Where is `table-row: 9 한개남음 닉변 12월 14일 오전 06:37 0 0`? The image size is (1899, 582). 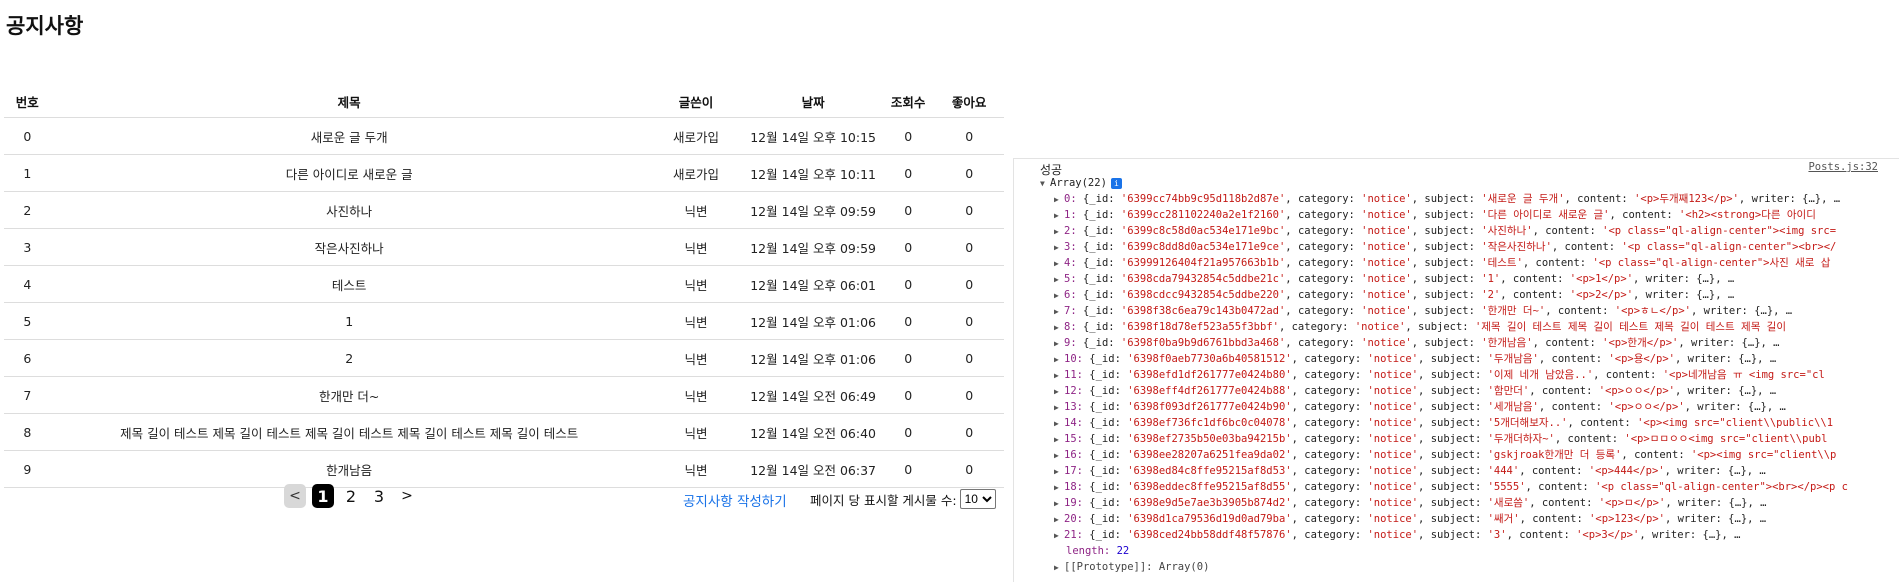 table-row: 9 한개남음 닉변 12월 14일 오전 06:37 0 0 is located at coordinates (504, 469).